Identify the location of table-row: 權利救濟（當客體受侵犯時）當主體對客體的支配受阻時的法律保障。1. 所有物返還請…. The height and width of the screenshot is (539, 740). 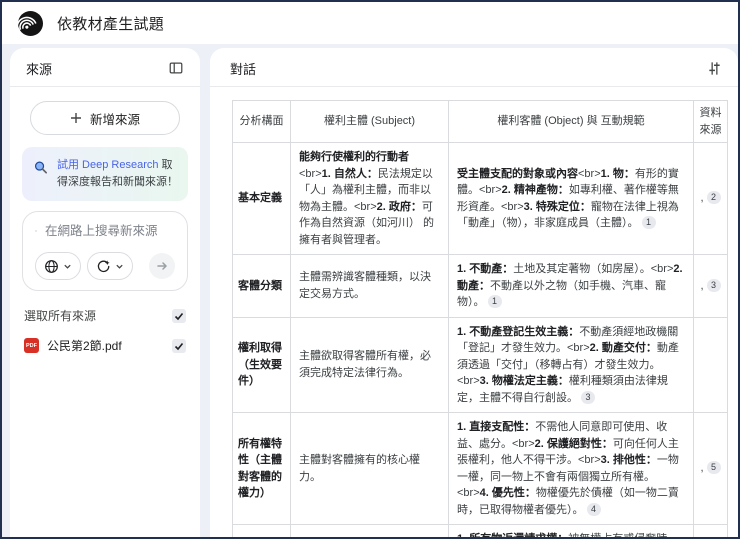
(480, 530).